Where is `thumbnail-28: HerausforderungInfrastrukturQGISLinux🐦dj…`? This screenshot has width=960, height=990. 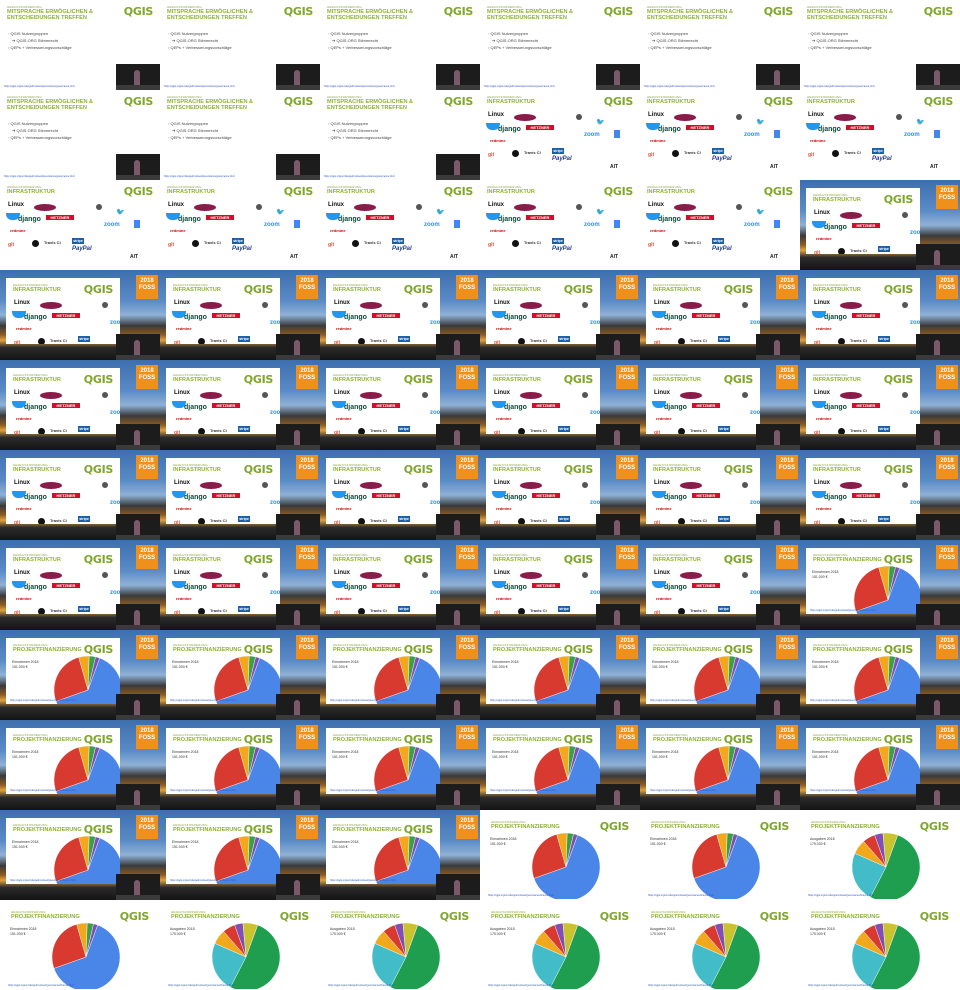 thumbnail-28: HerausforderungInfrastrukturQGISLinux🐦dj… is located at coordinates (560, 405).